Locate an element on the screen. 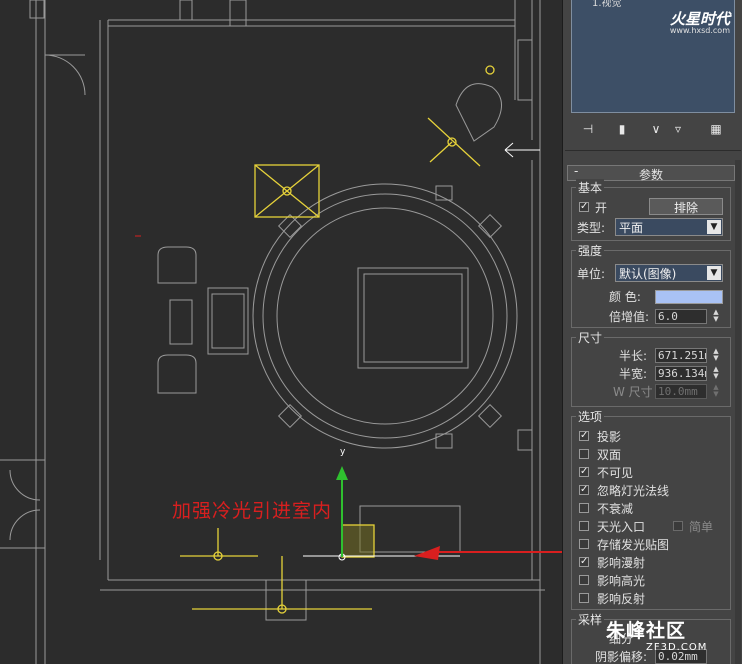  preview-title: 1.视觉 is located at coordinates (607, 4).